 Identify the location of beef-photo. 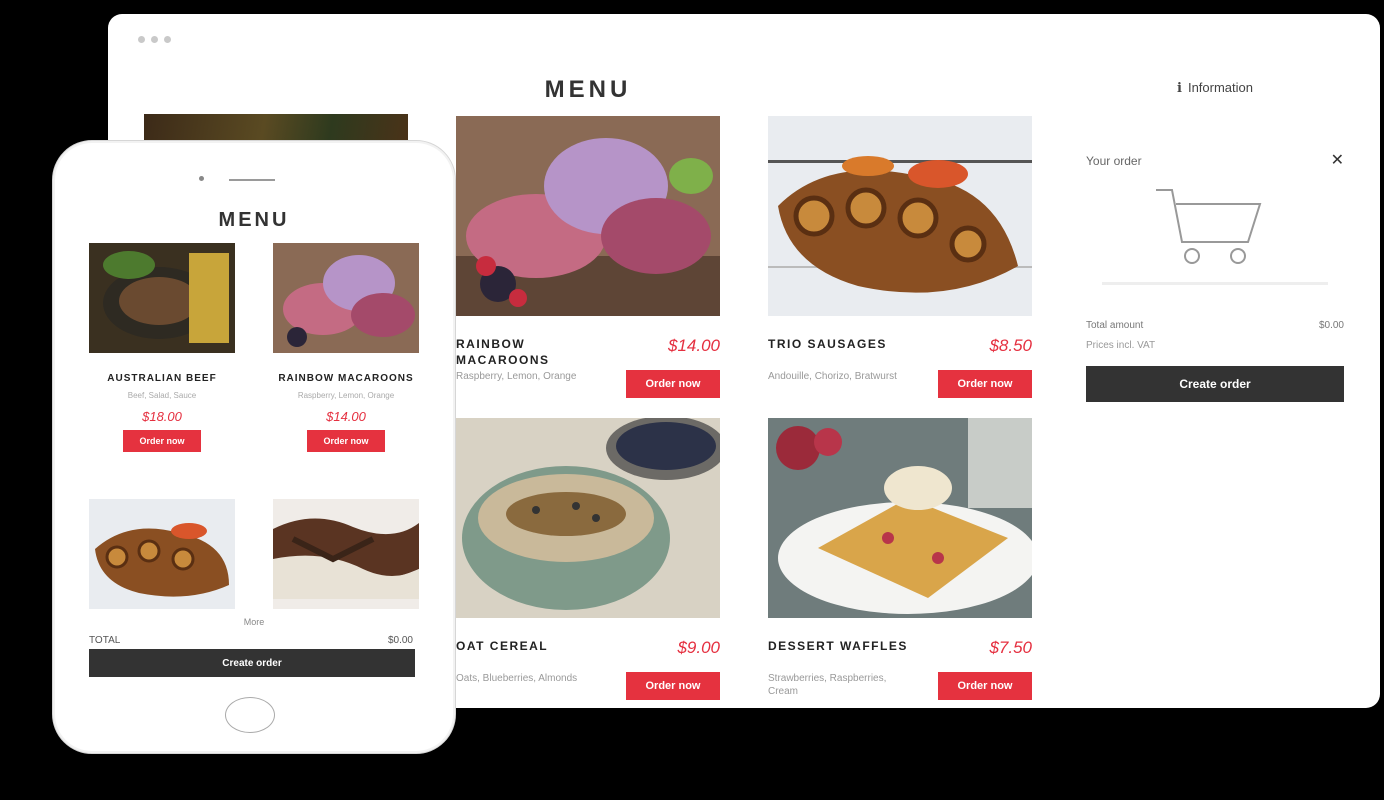
(162, 298).